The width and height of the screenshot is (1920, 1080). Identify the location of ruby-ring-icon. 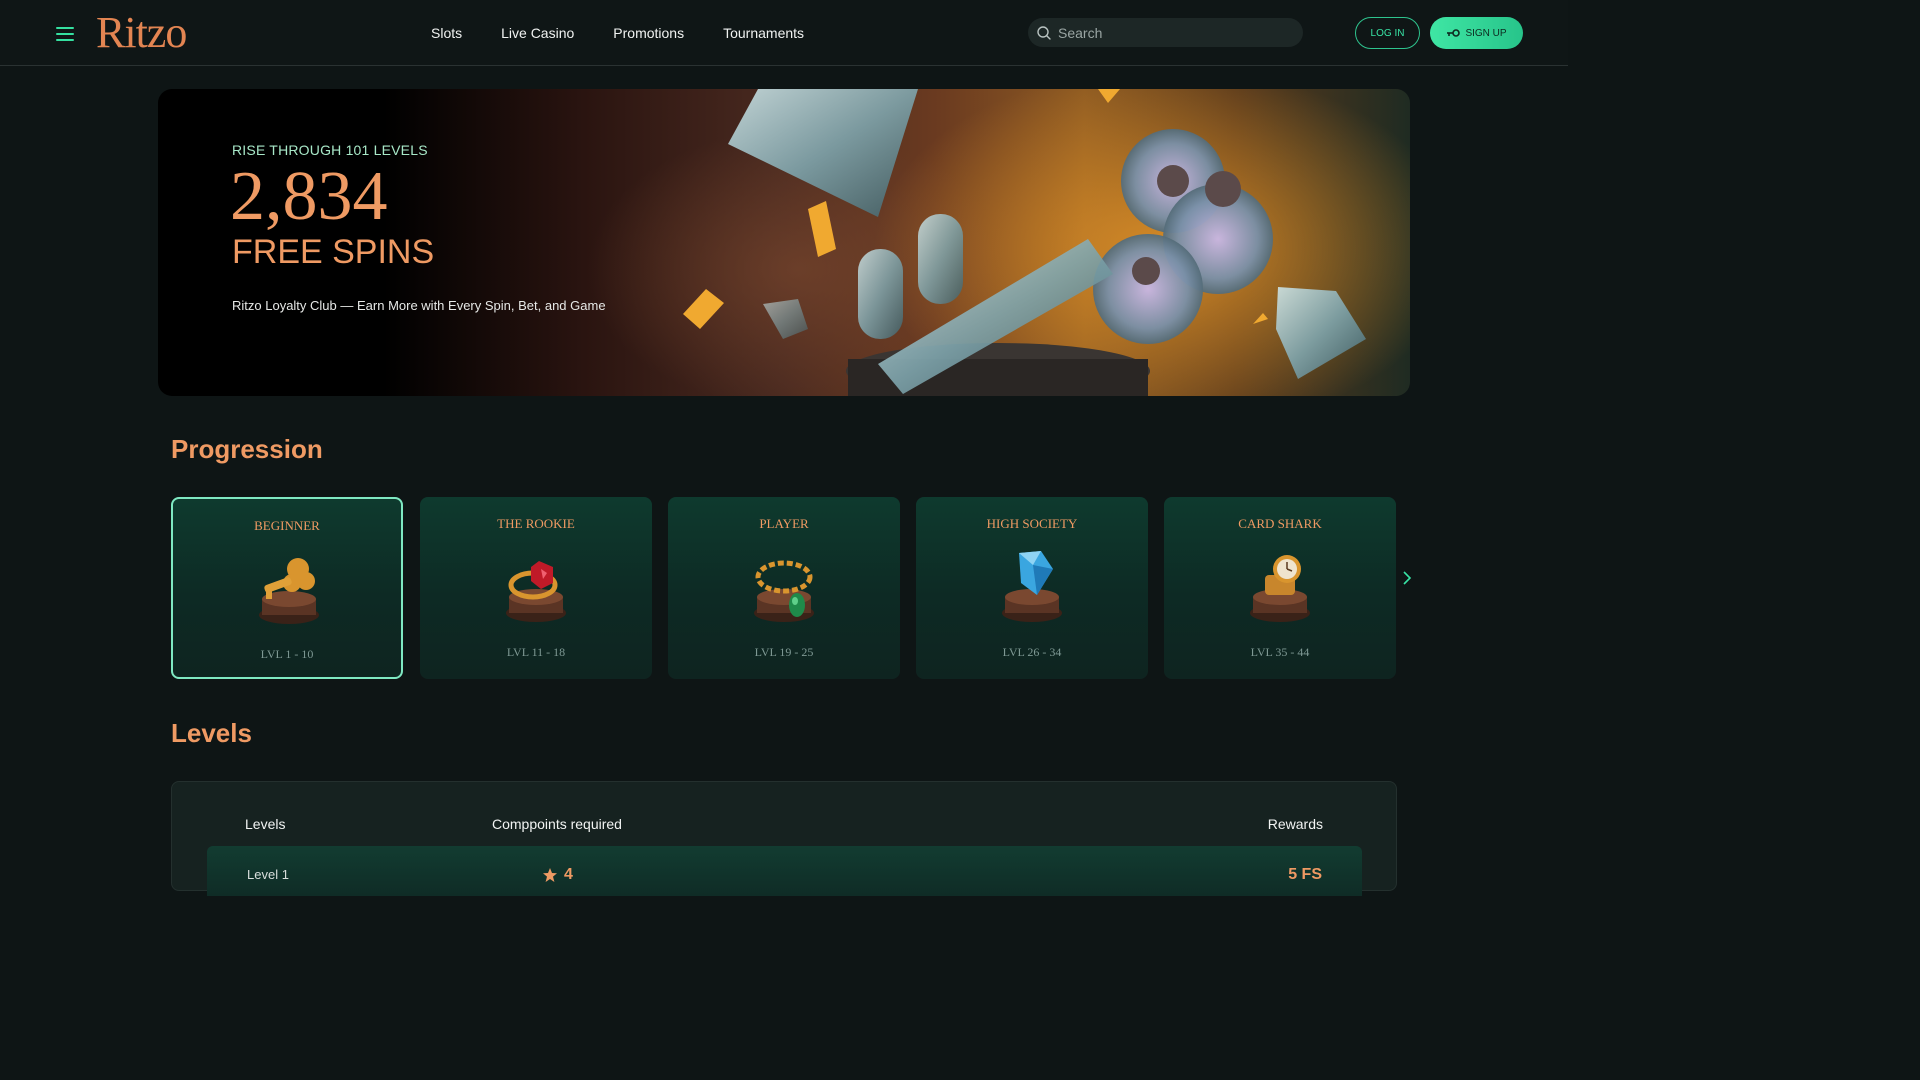
(536, 591).